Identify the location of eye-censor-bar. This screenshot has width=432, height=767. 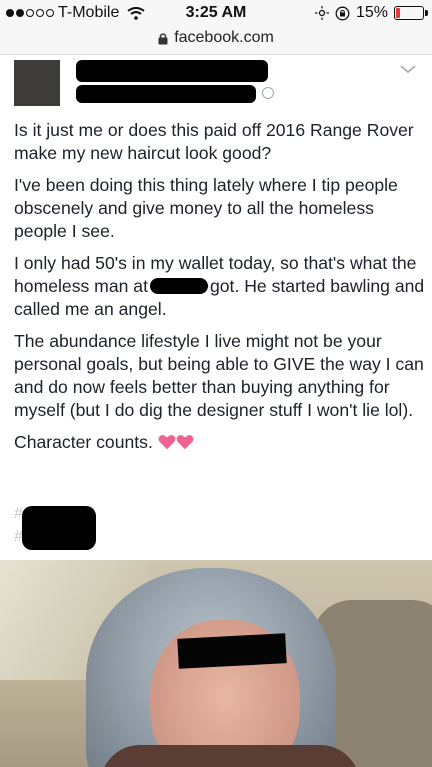
(232, 651).